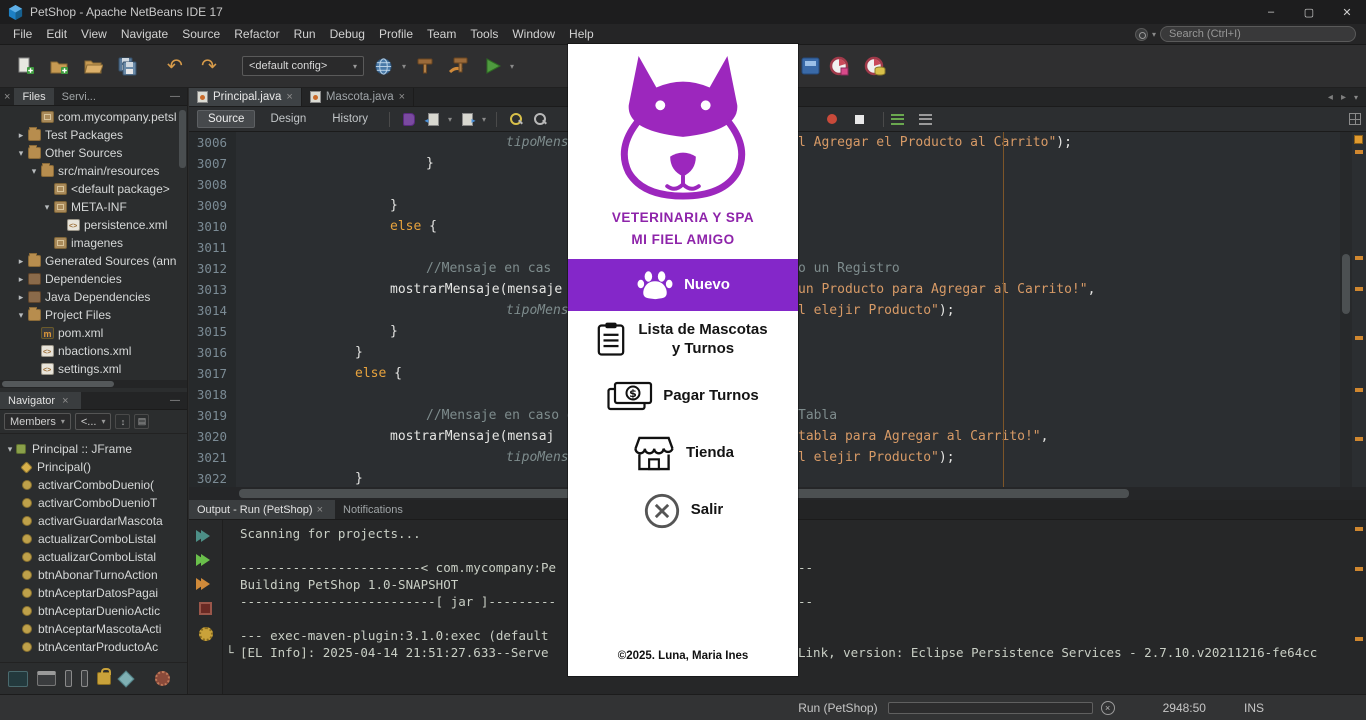 The height and width of the screenshot is (720, 1366). What do you see at coordinates (93, 421) in the screenshot?
I see `inherited-filter-select: <... ▾` at bounding box center [93, 421].